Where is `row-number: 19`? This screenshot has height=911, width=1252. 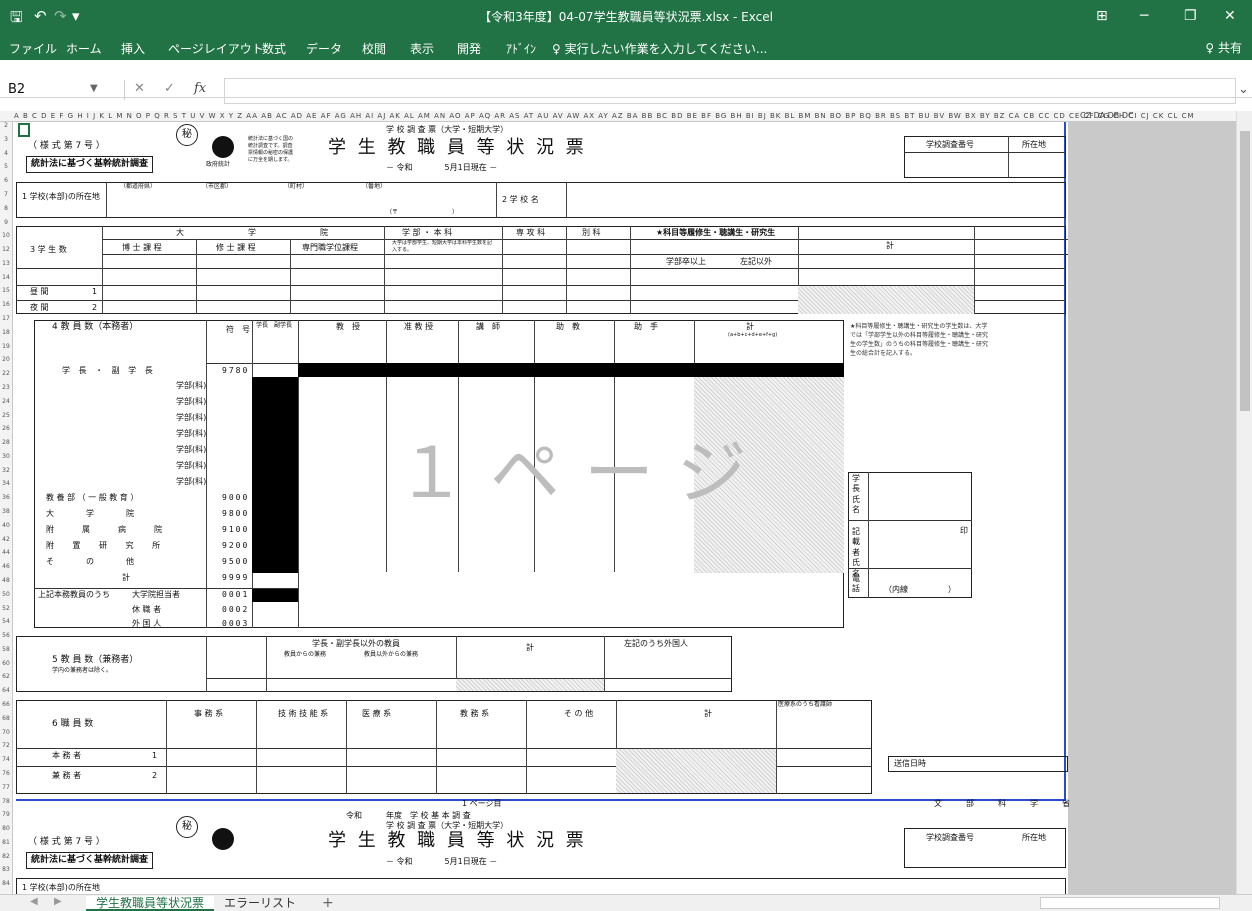 row-number: 19 is located at coordinates (6, 346).